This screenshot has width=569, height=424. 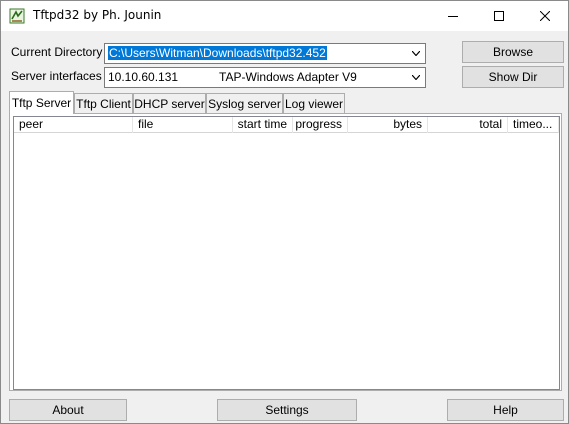 What do you see at coordinates (284, 16) in the screenshot?
I see `title-bar: Tftpd32 by Ph. Jounin` at bounding box center [284, 16].